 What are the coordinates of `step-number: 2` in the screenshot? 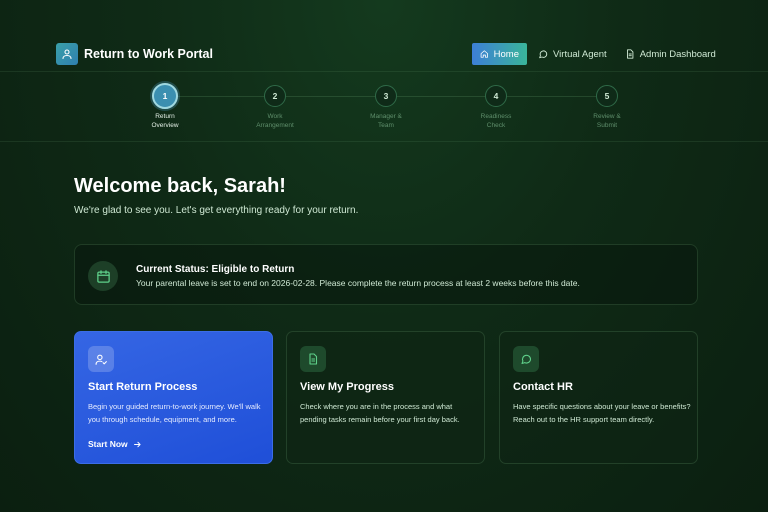 It's located at (275, 96).